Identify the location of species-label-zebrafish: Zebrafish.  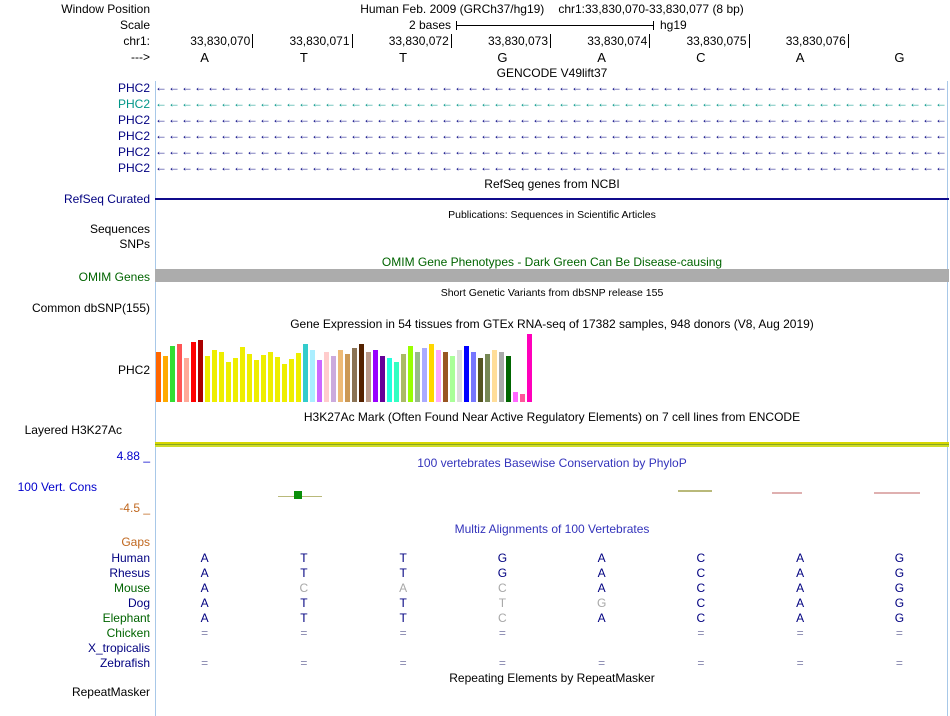
(125, 663).